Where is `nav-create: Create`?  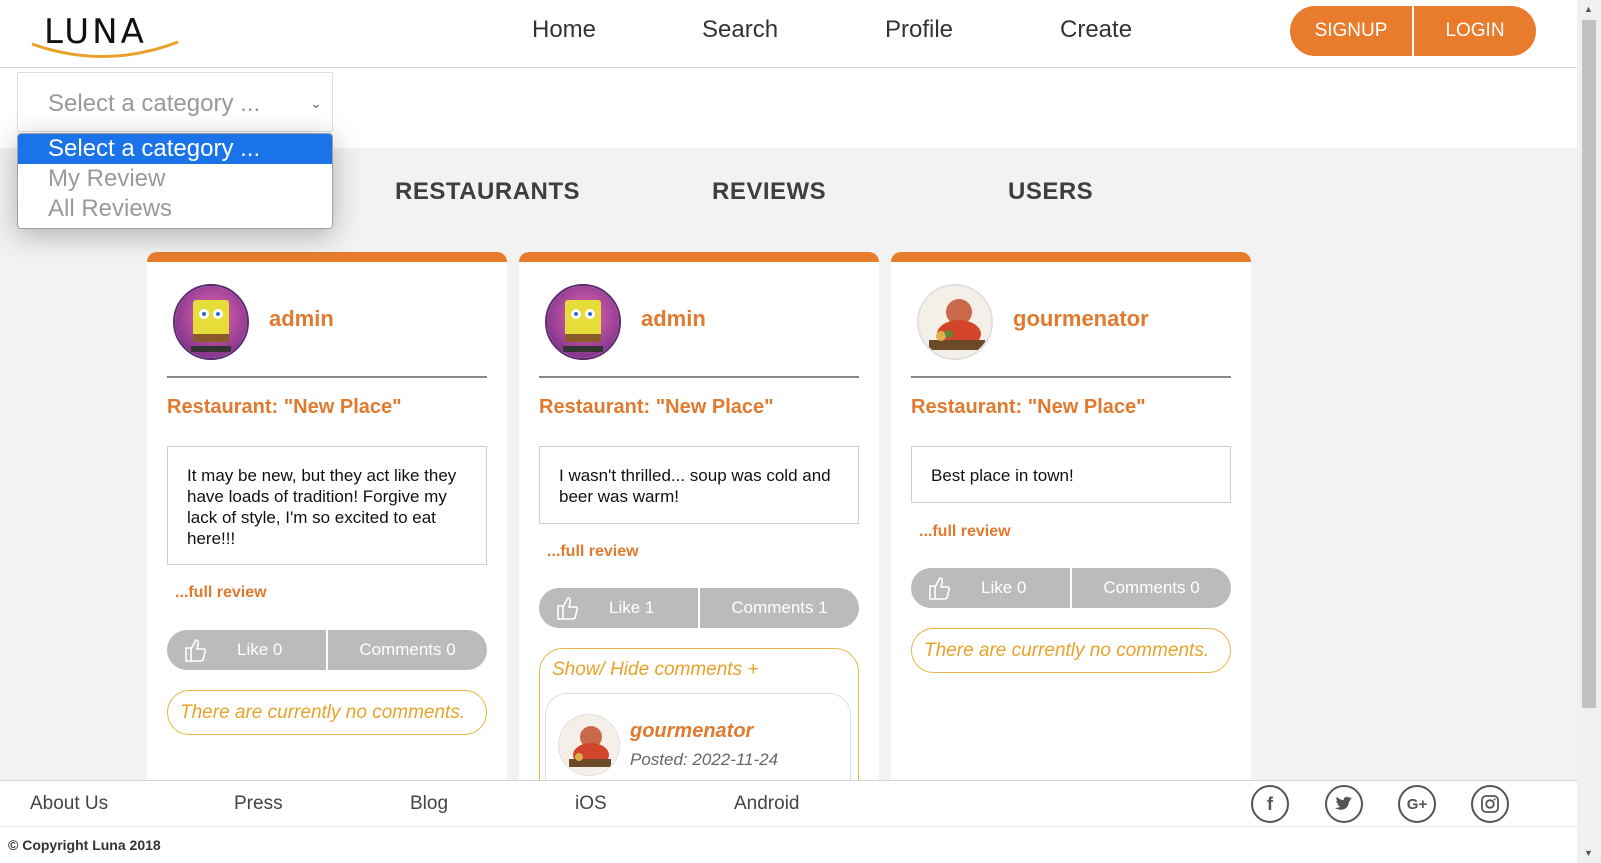
nav-create: Create is located at coordinates (1096, 30).